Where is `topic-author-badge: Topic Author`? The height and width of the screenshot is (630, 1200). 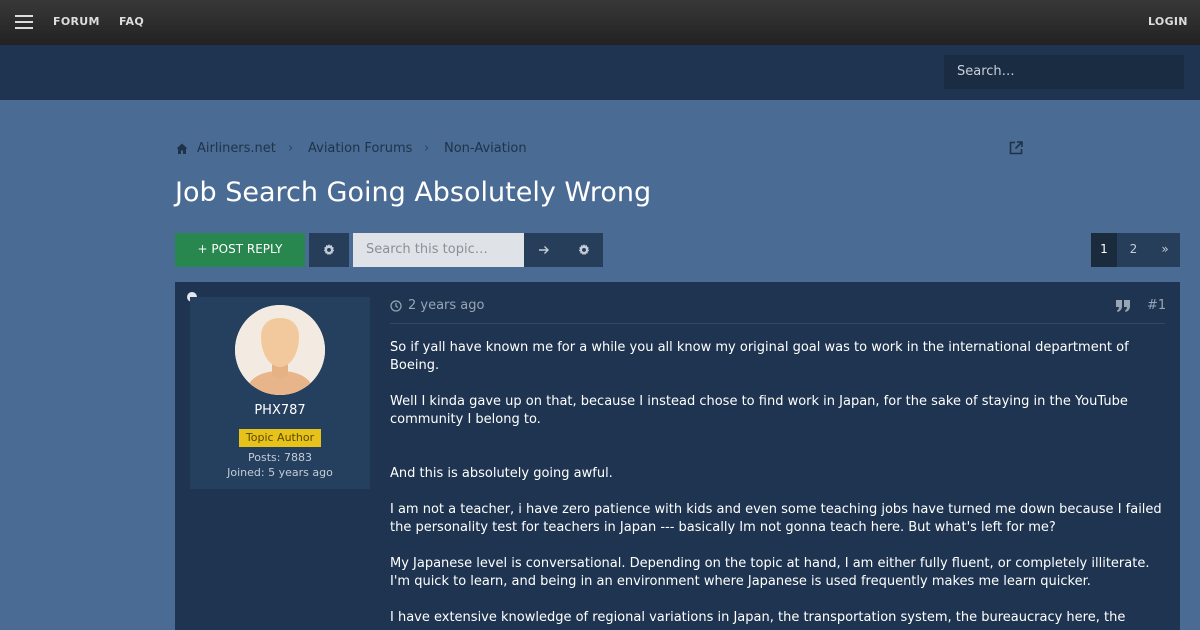
topic-author-badge: Topic Author is located at coordinates (280, 438).